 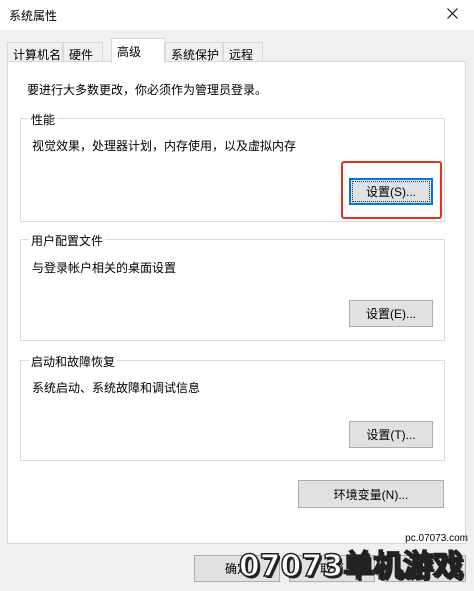 What do you see at coordinates (33, 16) in the screenshot?
I see `window-title: 系统属性` at bounding box center [33, 16].